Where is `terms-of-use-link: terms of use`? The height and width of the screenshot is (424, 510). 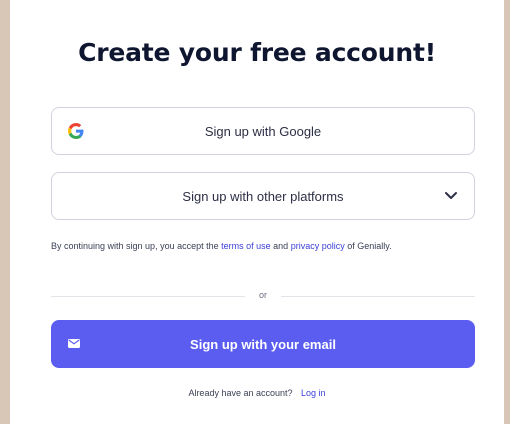
terms-of-use-link: terms of use is located at coordinates (246, 246).